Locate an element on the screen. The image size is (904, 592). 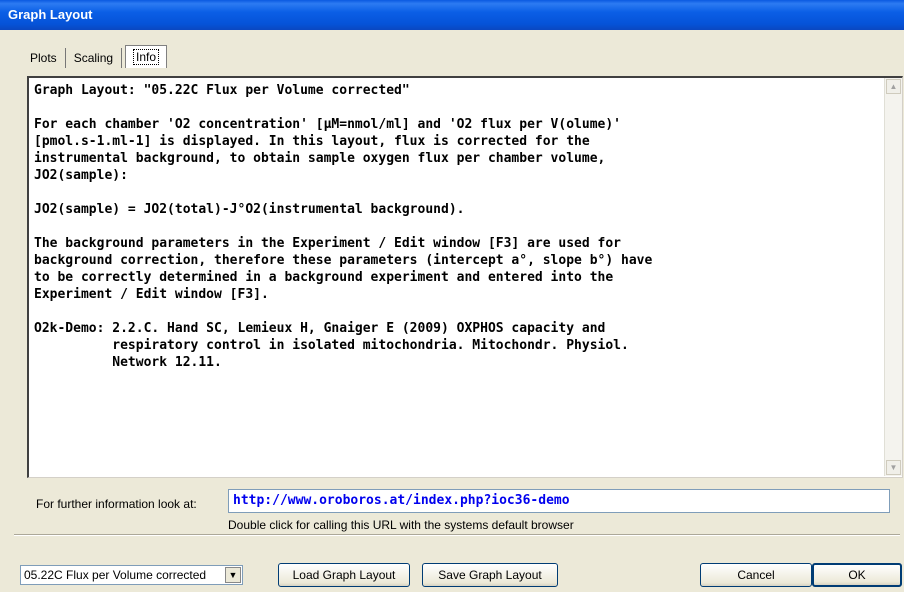
info-line: Network 12.11. is located at coordinates (128, 362).